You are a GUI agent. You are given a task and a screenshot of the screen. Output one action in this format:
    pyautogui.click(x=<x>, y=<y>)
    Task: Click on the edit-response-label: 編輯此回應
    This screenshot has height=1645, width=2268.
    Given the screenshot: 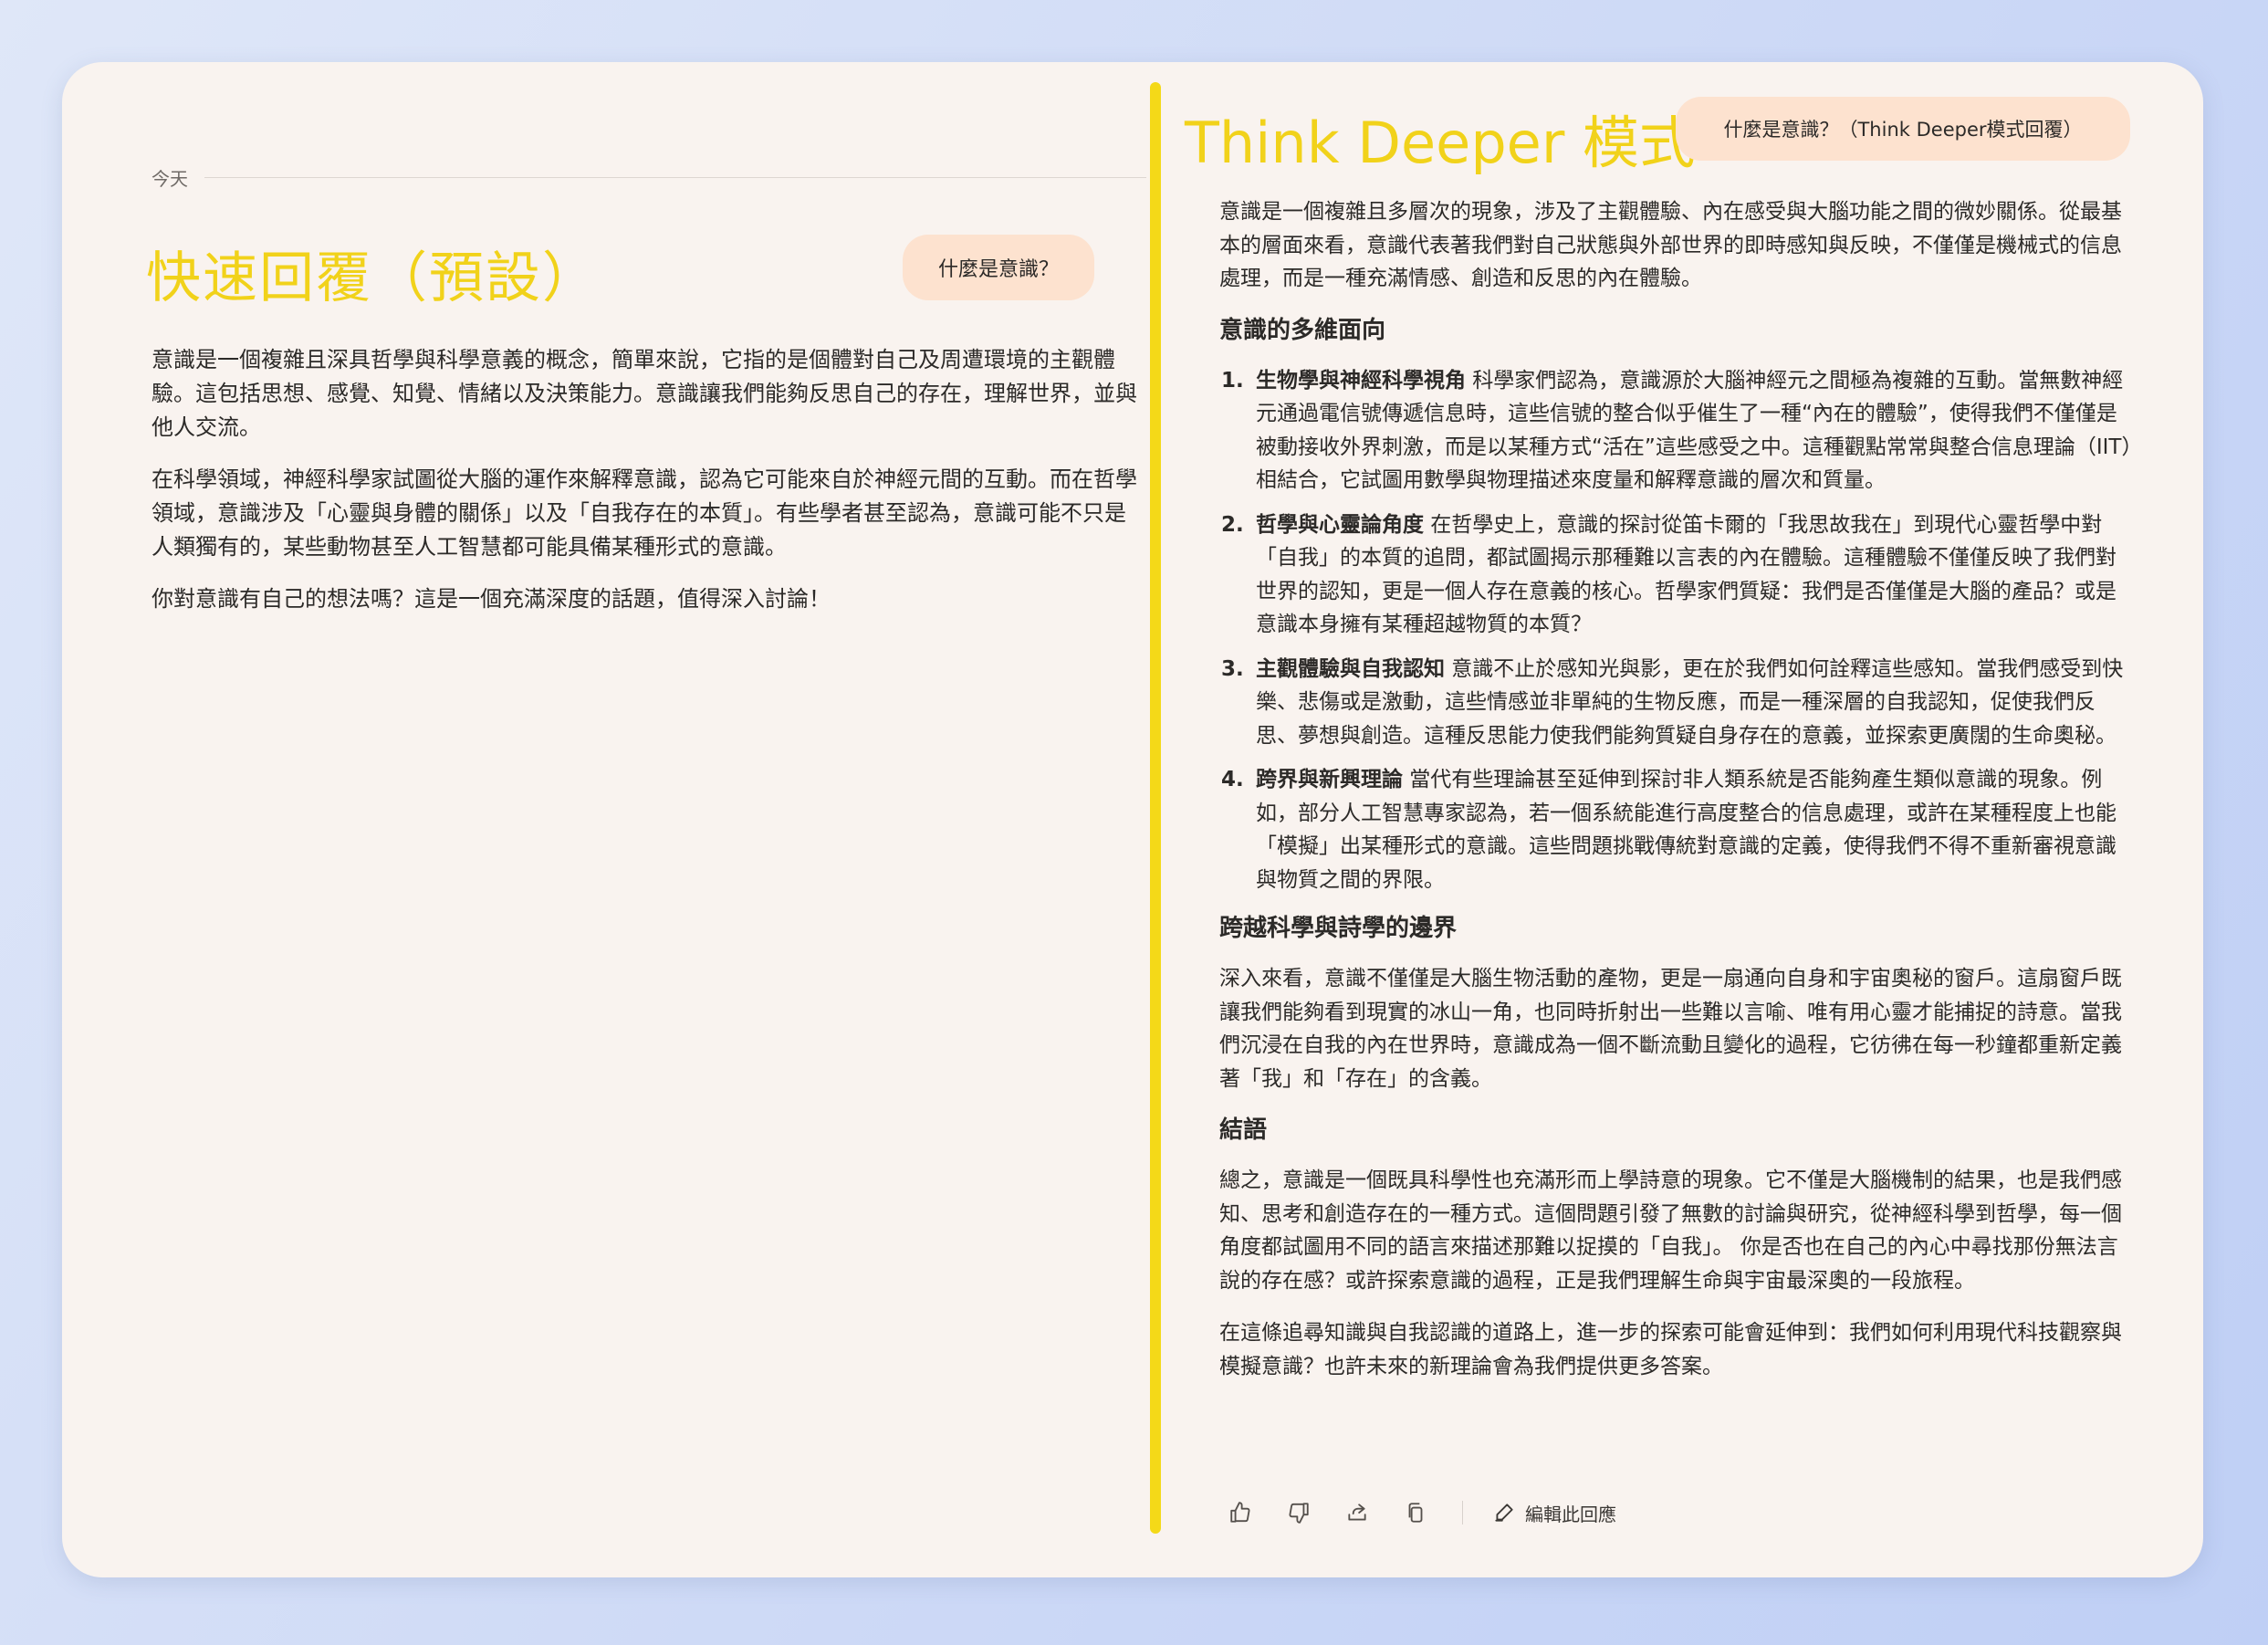 What is the action you would take?
    pyautogui.click(x=1570, y=1514)
    